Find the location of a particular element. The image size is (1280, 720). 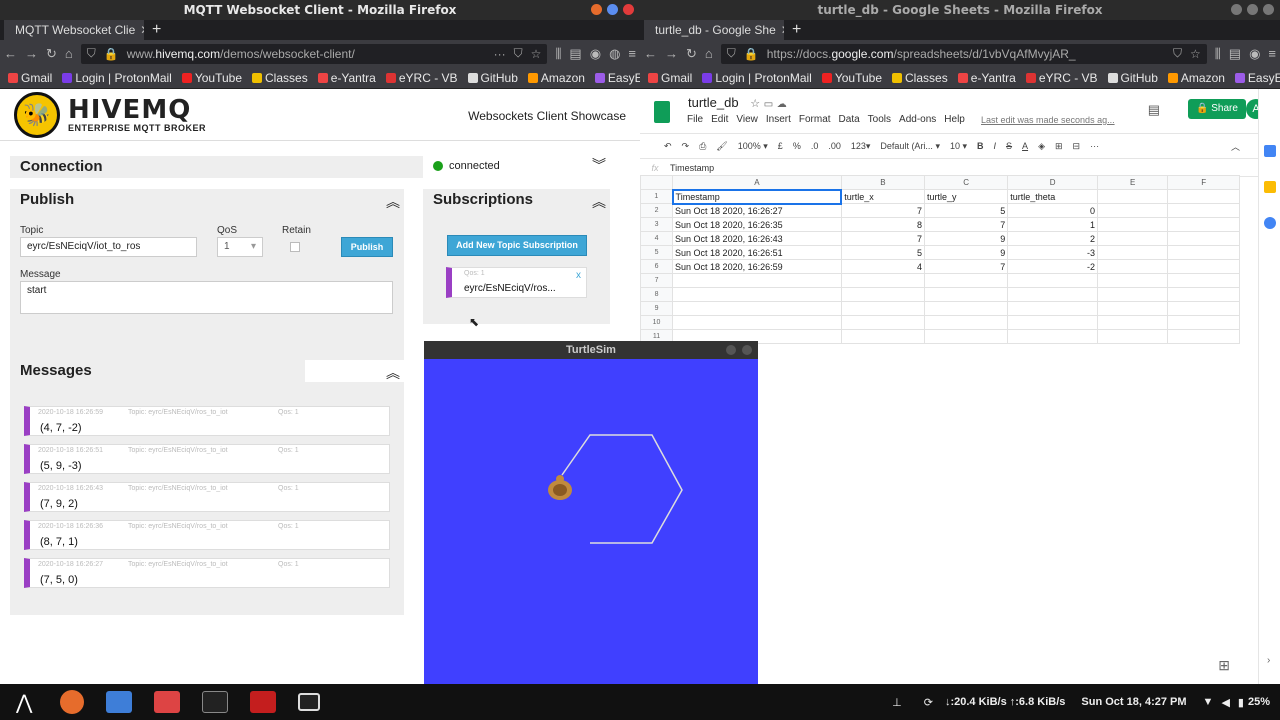

column-header: E is located at coordinates (1132, 182).